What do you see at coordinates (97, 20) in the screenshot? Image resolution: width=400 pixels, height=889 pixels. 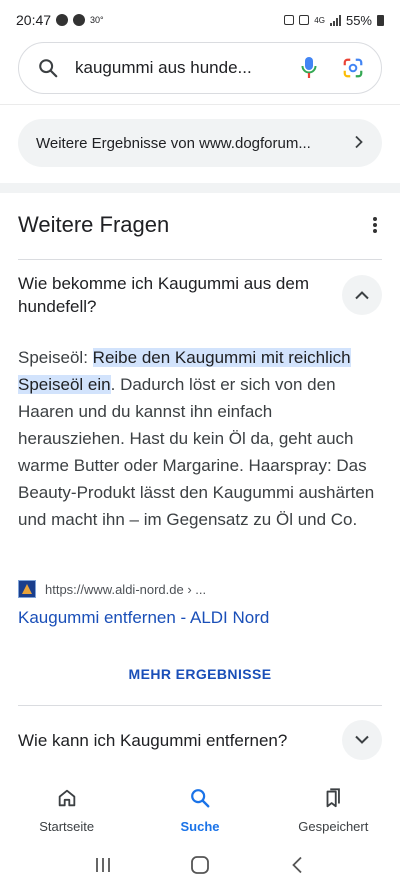 I see `status-temperature: 30°` at bounding box center [97, 20].